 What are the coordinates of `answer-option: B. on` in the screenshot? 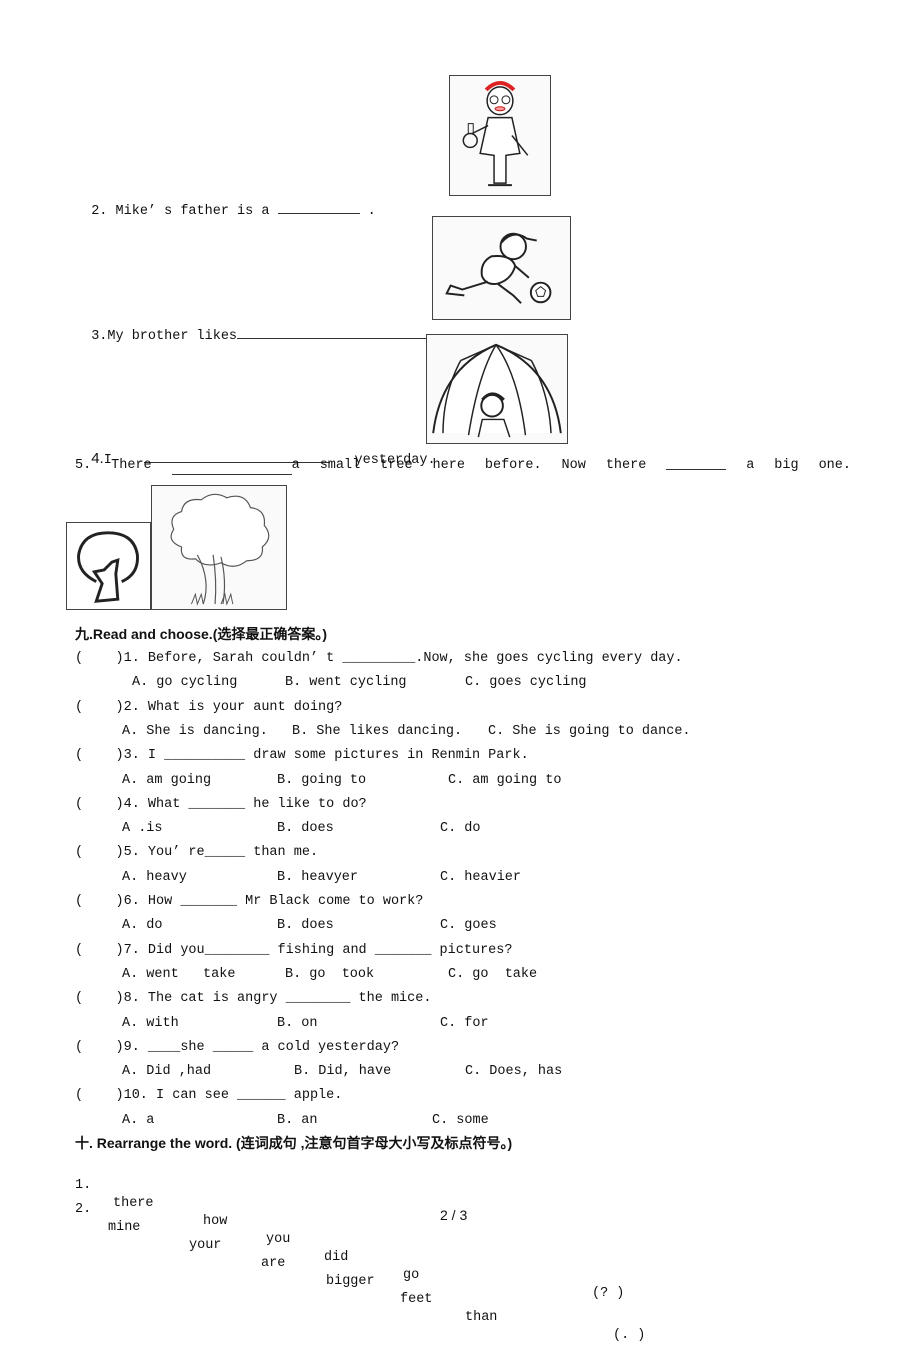 It's located at (297, 1024).